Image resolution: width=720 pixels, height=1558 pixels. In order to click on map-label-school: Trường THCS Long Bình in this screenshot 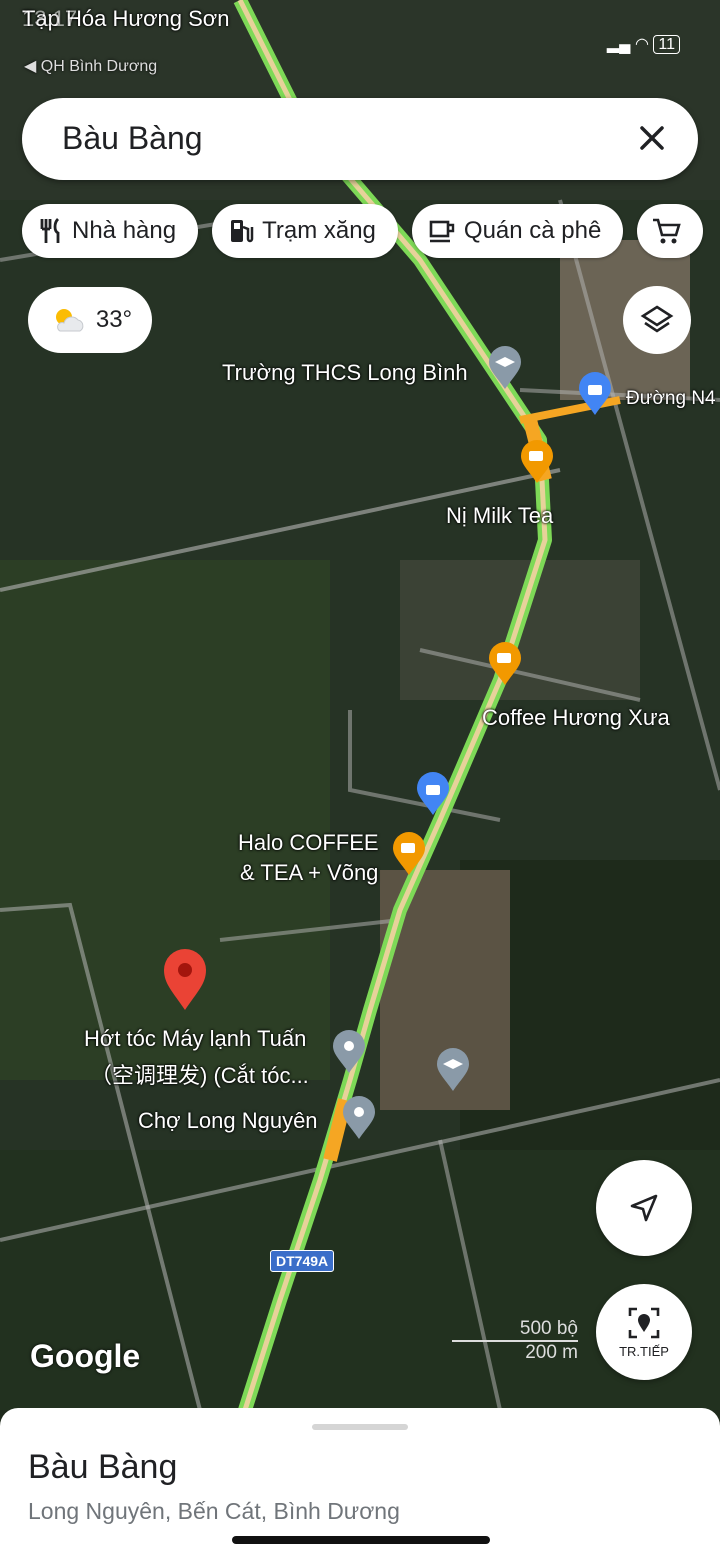, I will do `click(345, 373)`.